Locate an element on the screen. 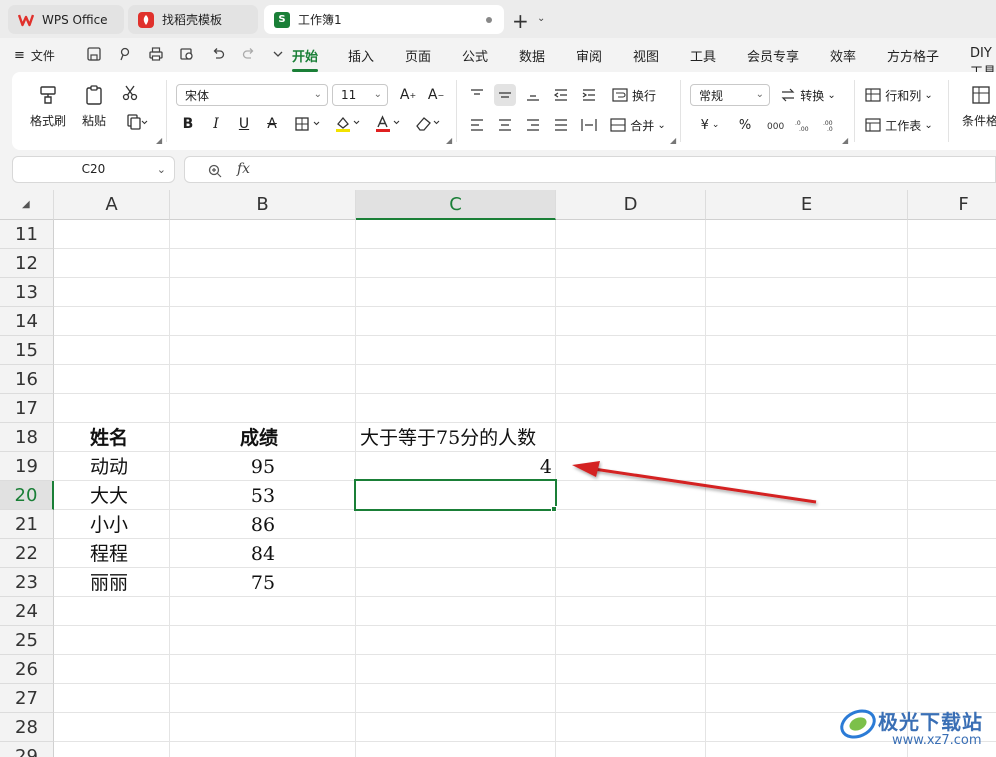 The image size is (996, 757). italic-icon: I is located at coordinates (216, 124).